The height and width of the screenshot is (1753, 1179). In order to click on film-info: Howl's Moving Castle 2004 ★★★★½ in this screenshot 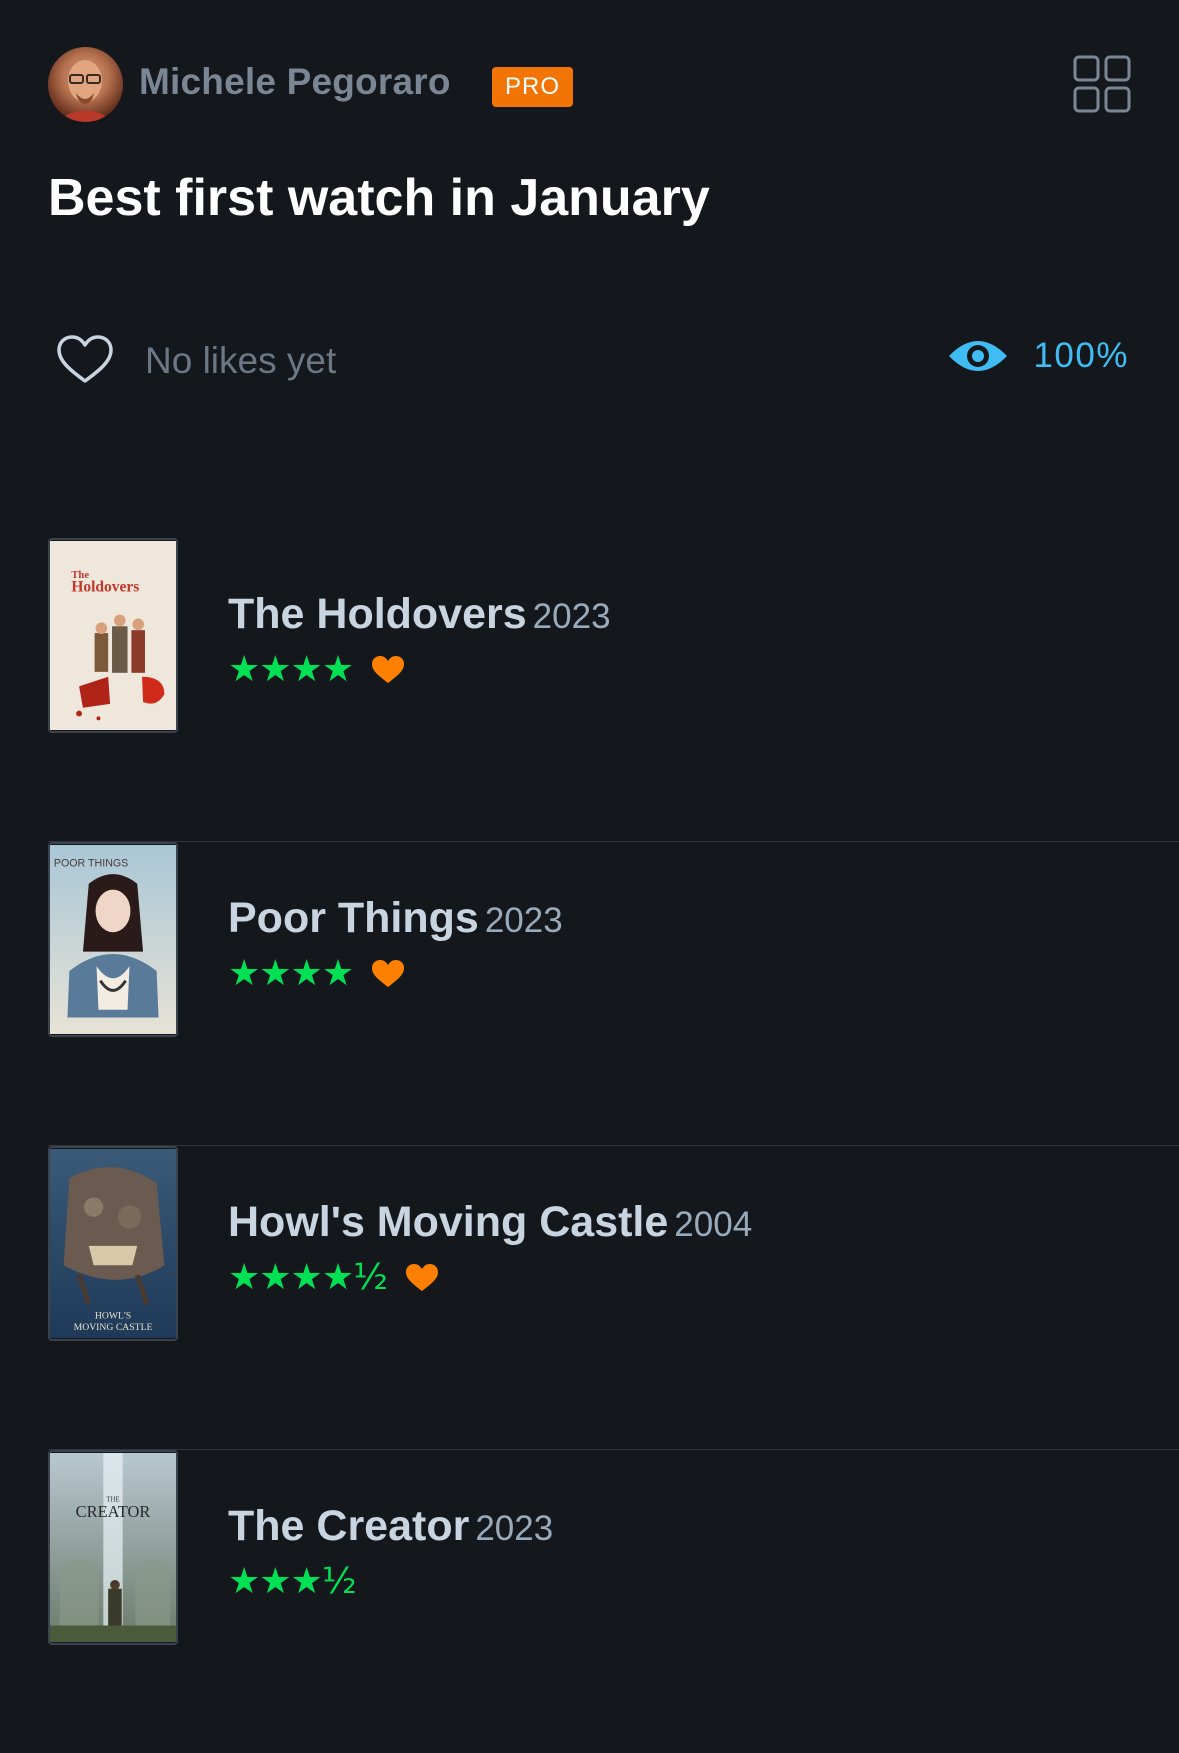, I will do `click(490, 1248)`.